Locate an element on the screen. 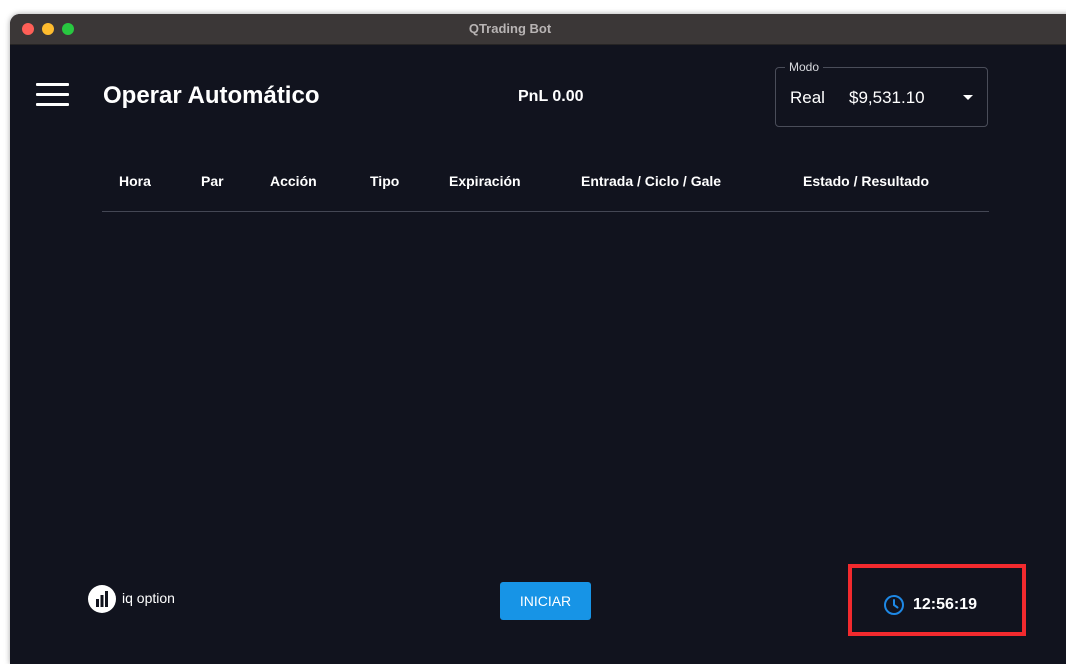  window-title: QTrading Bot is located at coordinates (510, 28).